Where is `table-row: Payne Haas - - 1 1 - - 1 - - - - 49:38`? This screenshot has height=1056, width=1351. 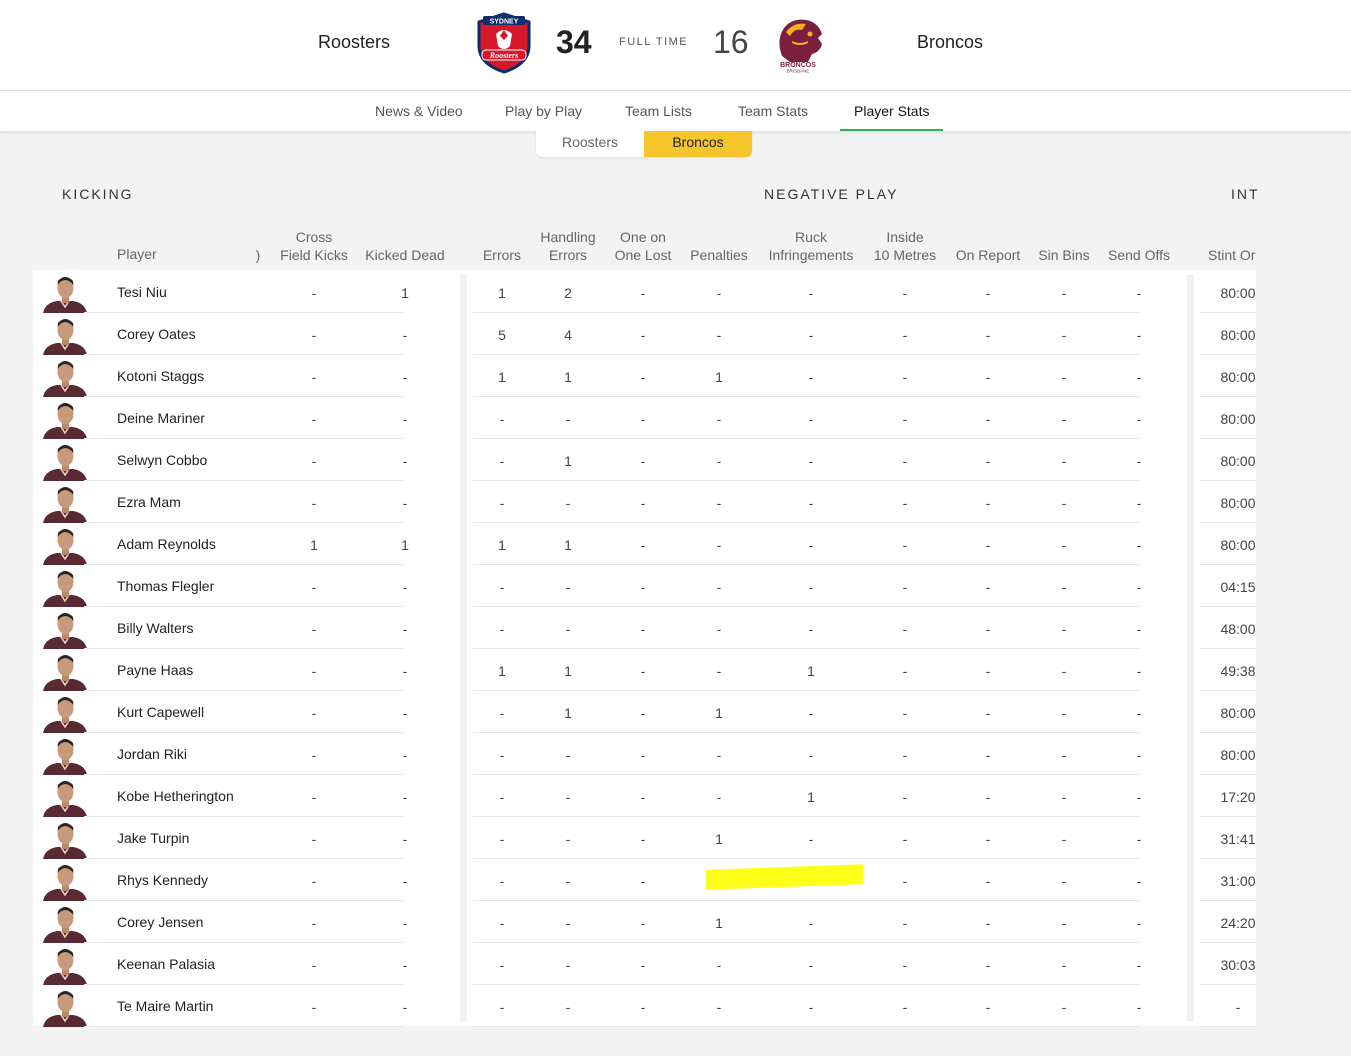
table-row: Payne Haas - - 1 1 - - 1 - - - - 49:38 is located at coordinates (644, 670).